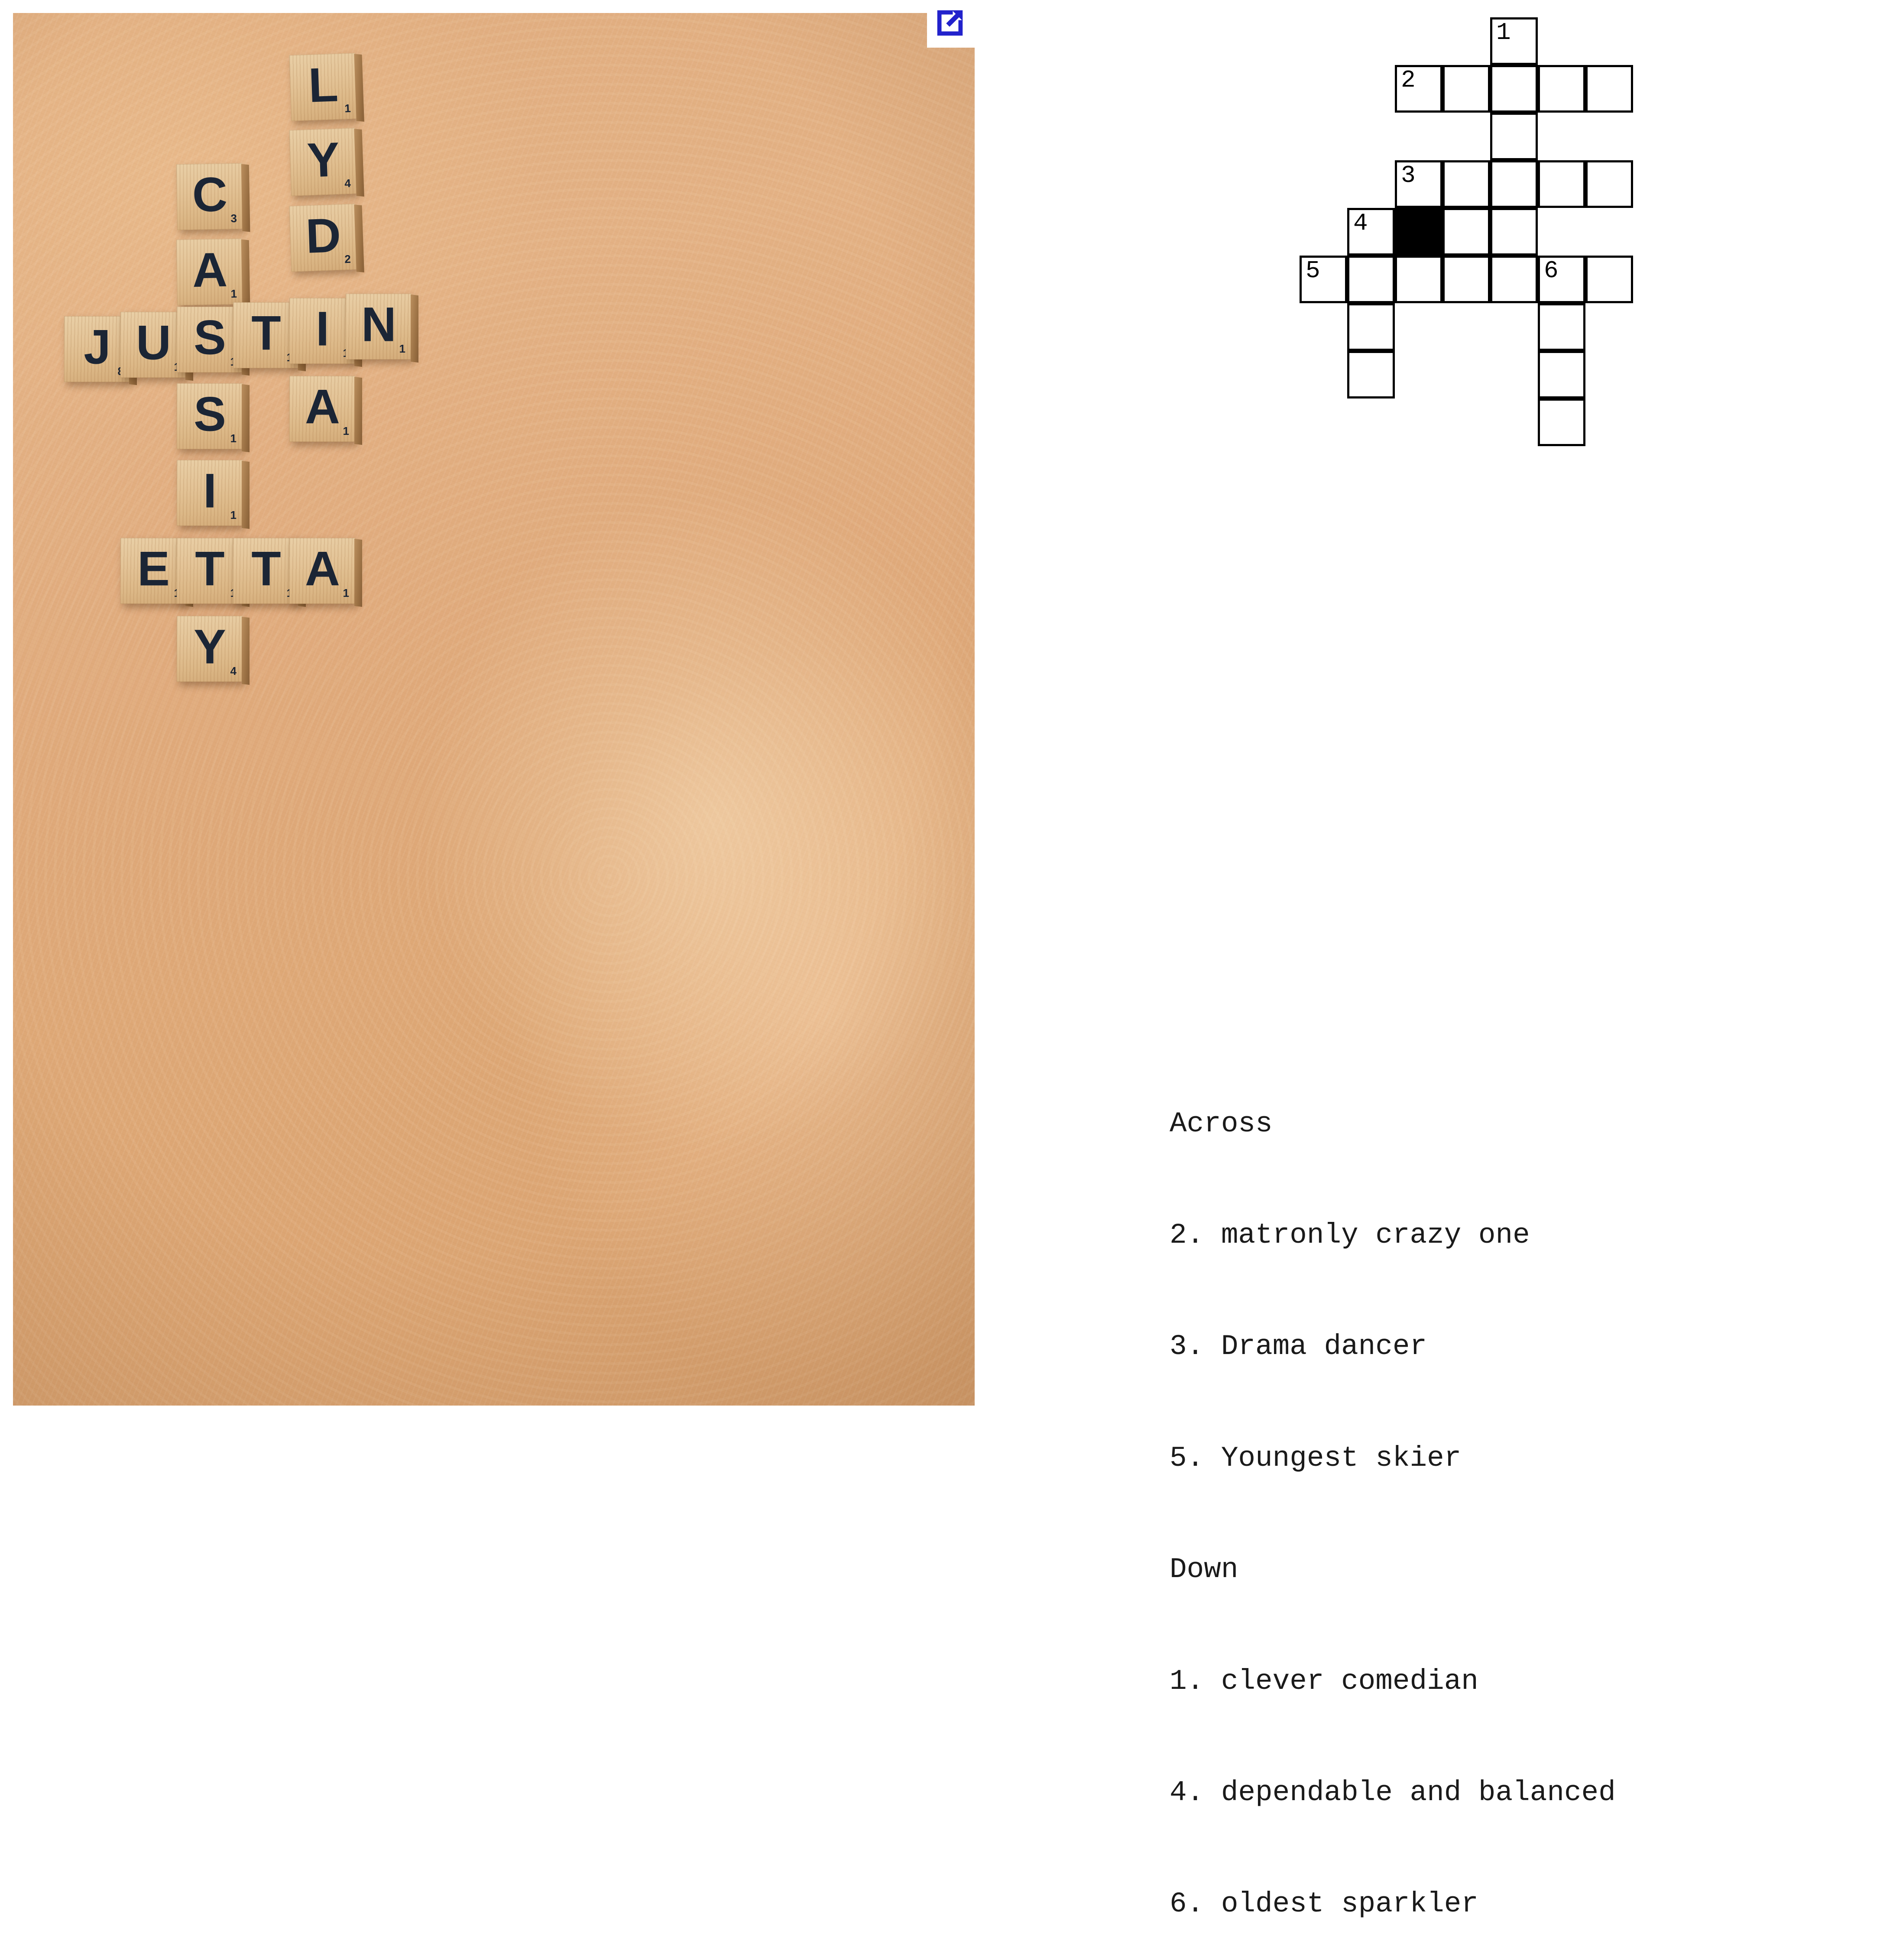 Image resolution: width=1880 pixels, height=1960 pixels. I want to click on down-heading: Down, so click(1204, 1569).